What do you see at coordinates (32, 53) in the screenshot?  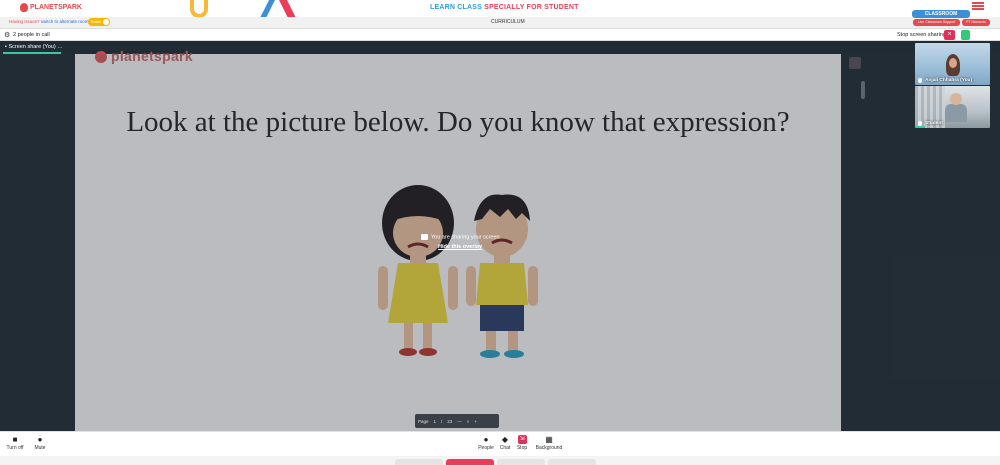 I see `active-tab-indicator` at bounding box center [32, 53].